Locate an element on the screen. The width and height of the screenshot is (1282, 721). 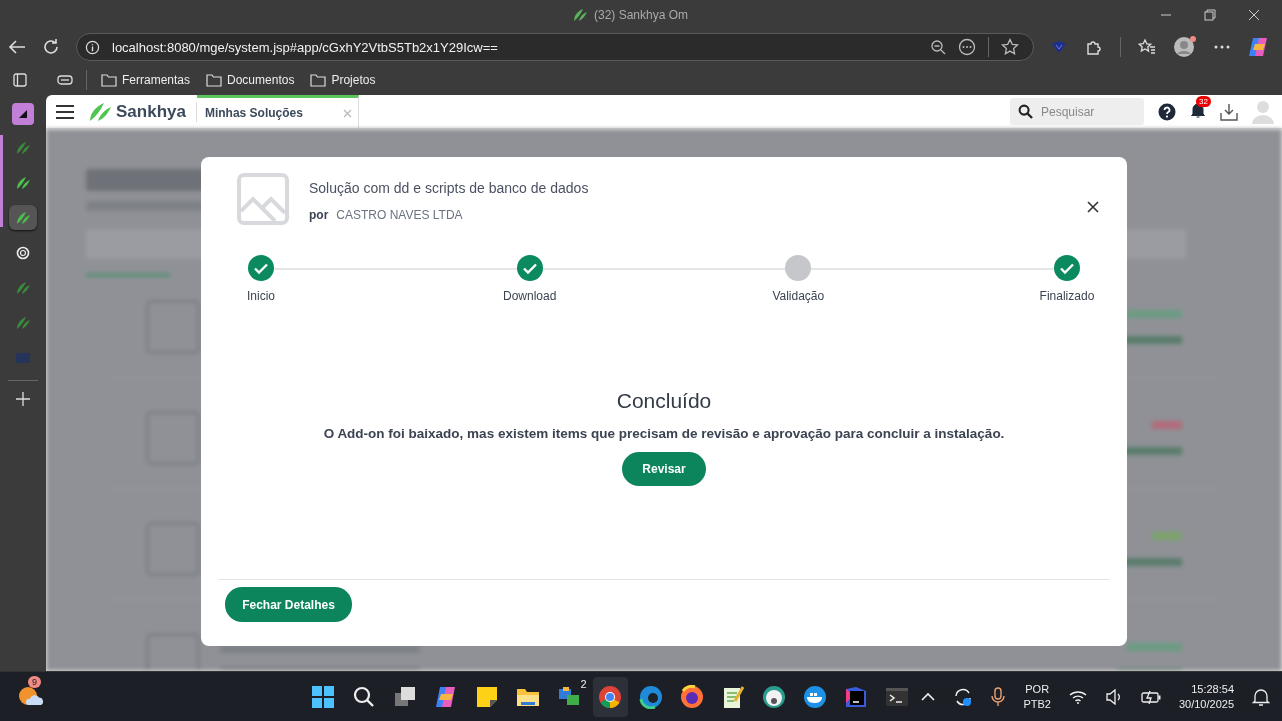
star-icon is located at coordinates (1010, 47).